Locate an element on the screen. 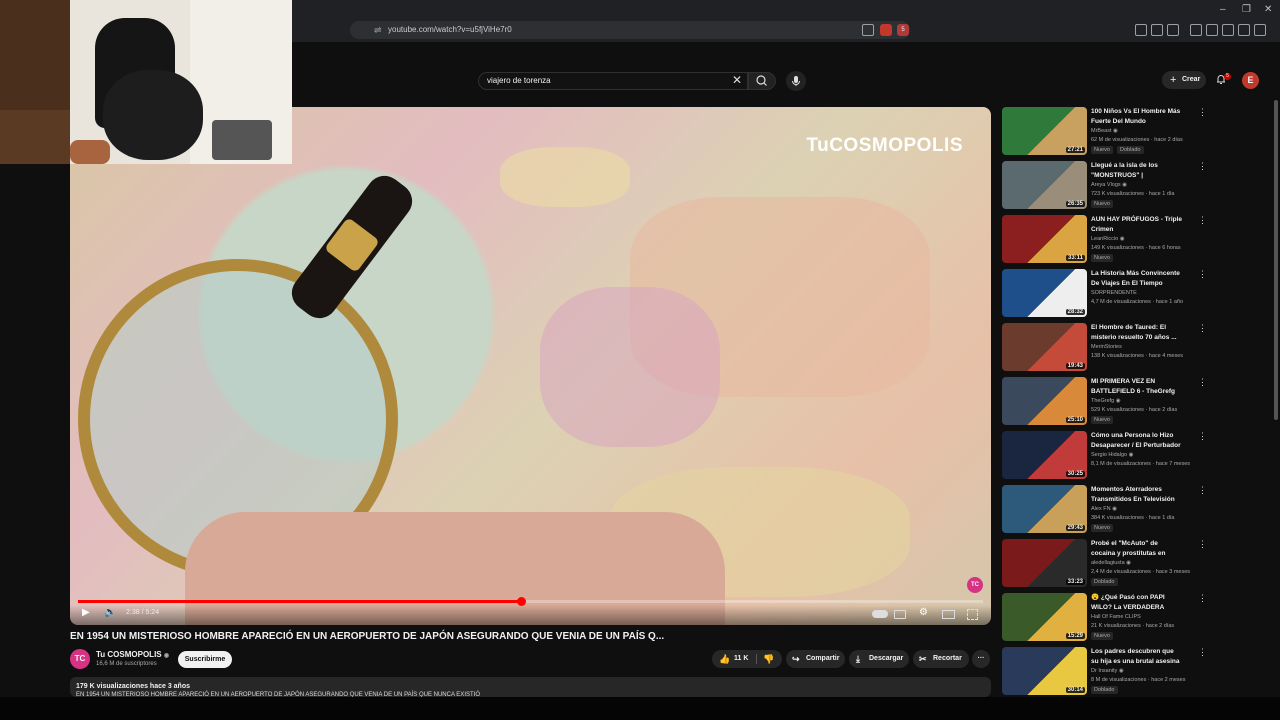 The width and height of the screenshot is (1280, 720). subtitles-icon is located at coordinates (900, 614).